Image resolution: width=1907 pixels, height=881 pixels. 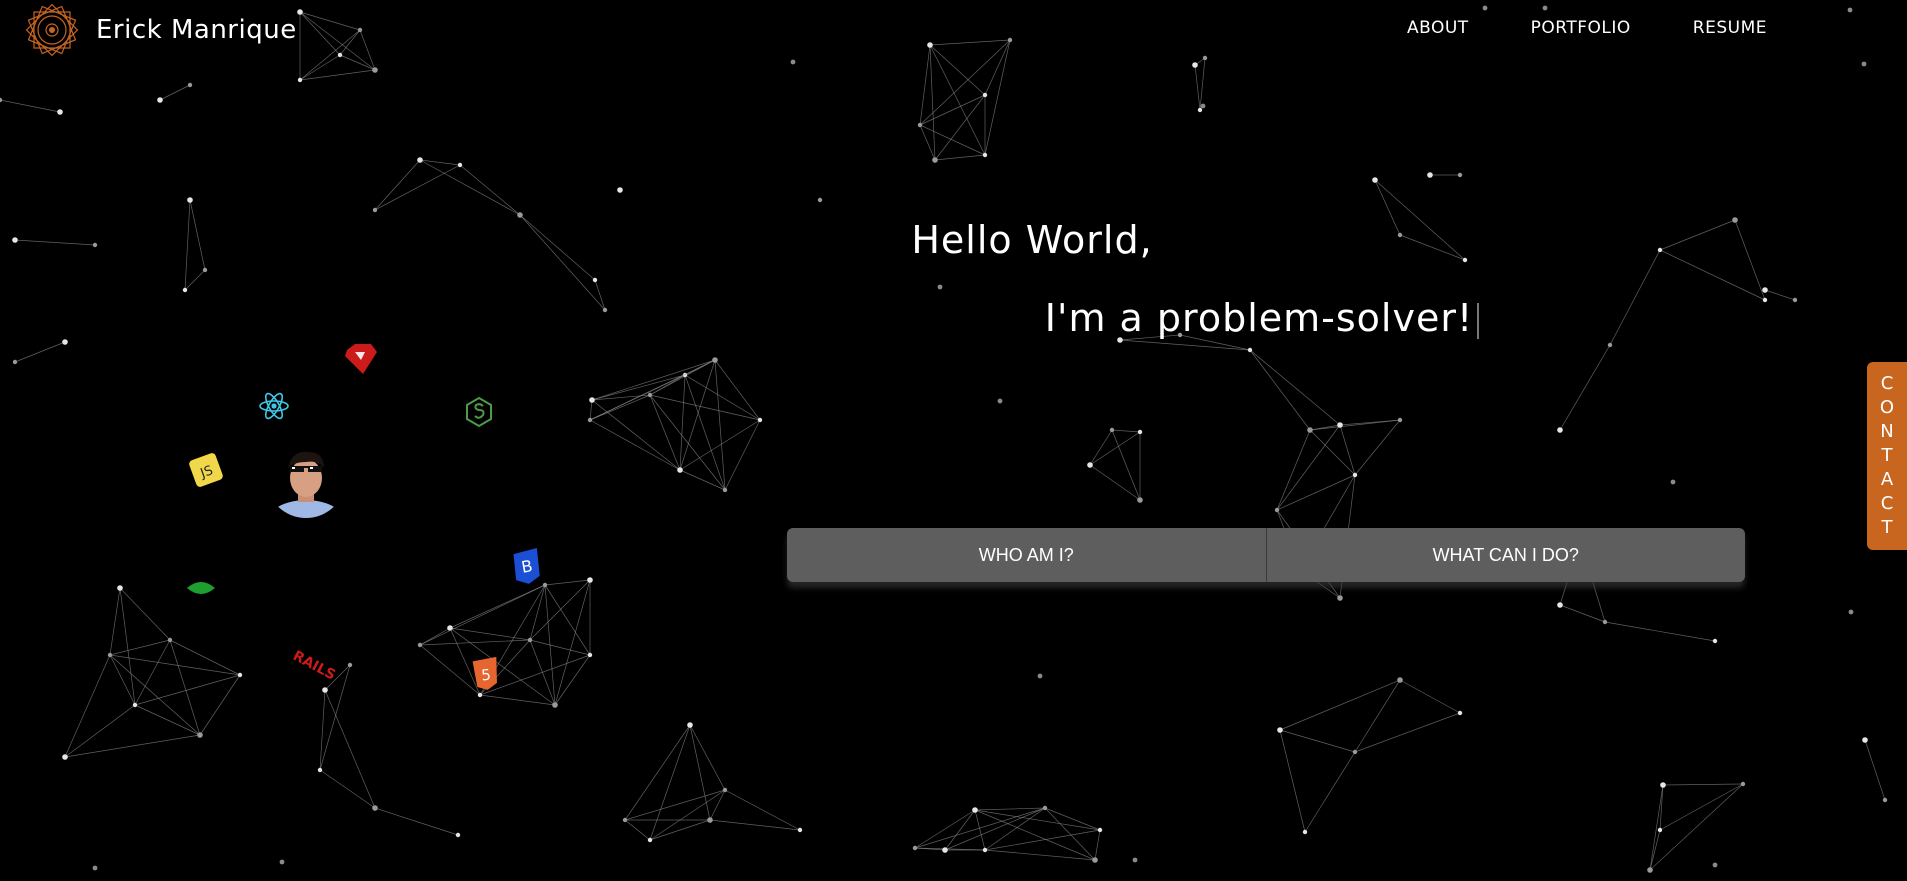 I want to click on nav-about: ABOUT, so click(x=1438, y=28).